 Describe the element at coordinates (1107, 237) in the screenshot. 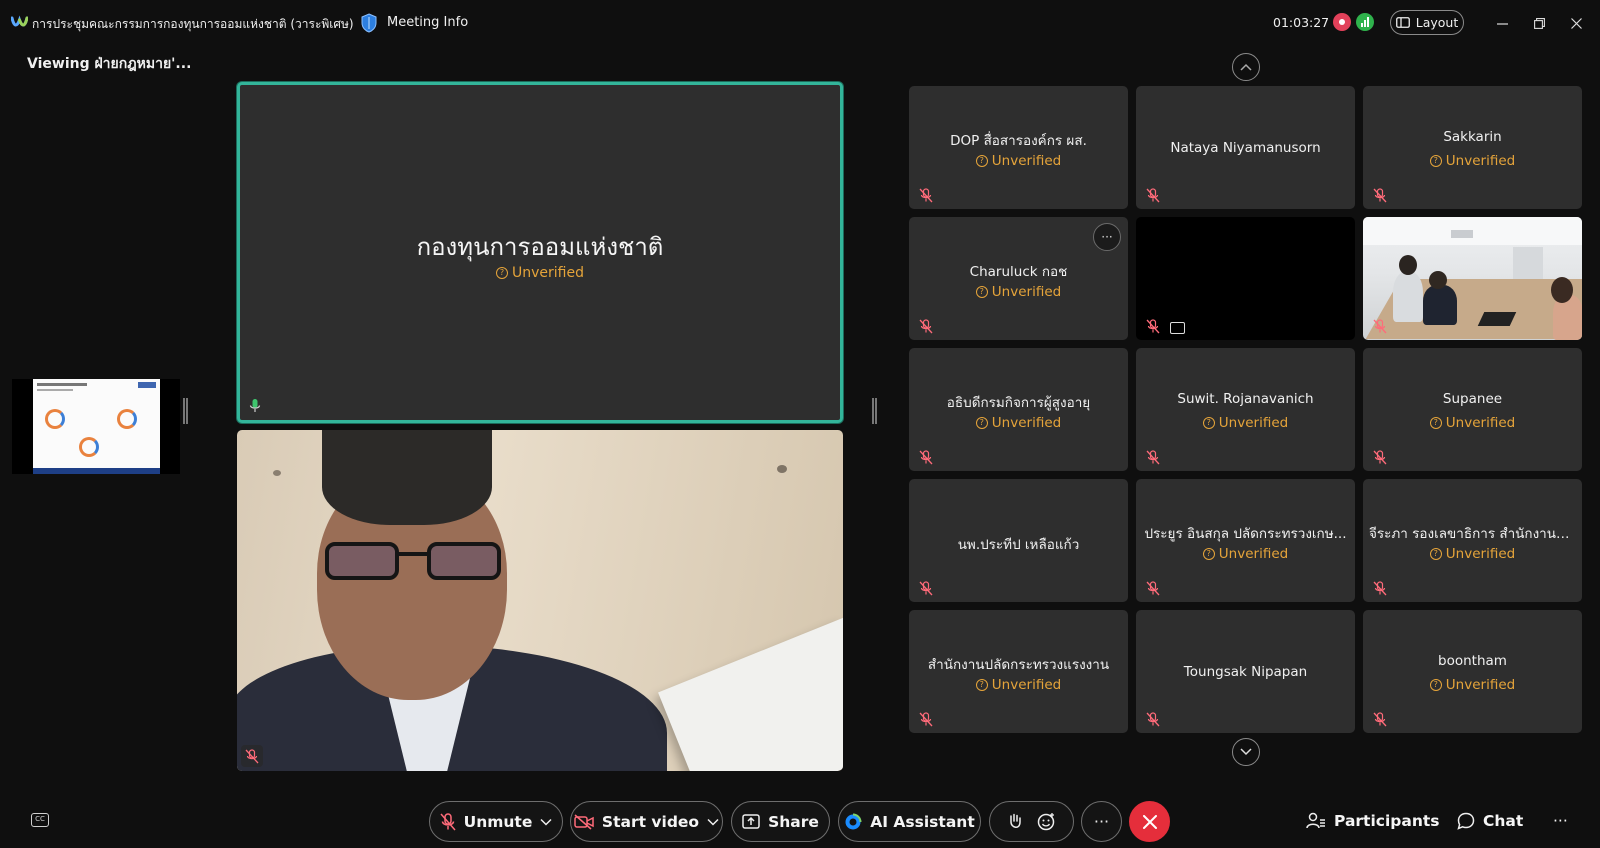

I see `tile-more-options-button: ···` at that location.